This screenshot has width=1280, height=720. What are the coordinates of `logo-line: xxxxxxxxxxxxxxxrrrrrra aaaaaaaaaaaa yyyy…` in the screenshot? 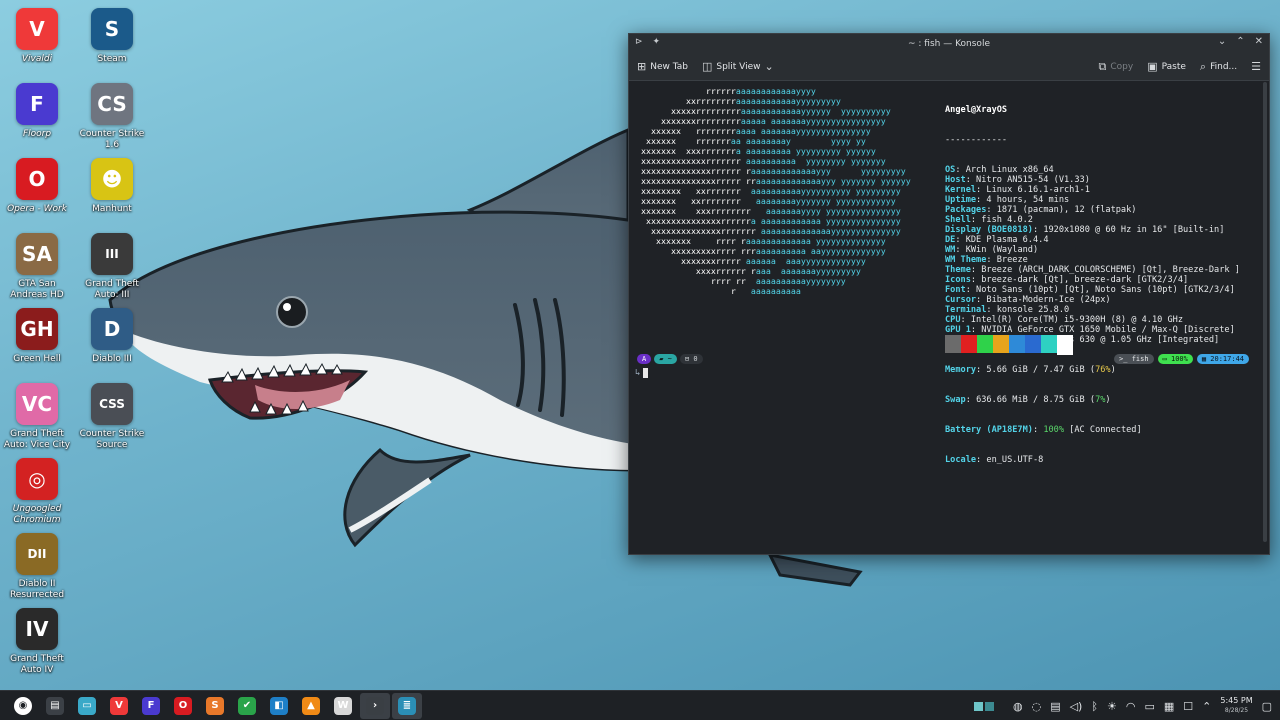 It's located at (766, 221).